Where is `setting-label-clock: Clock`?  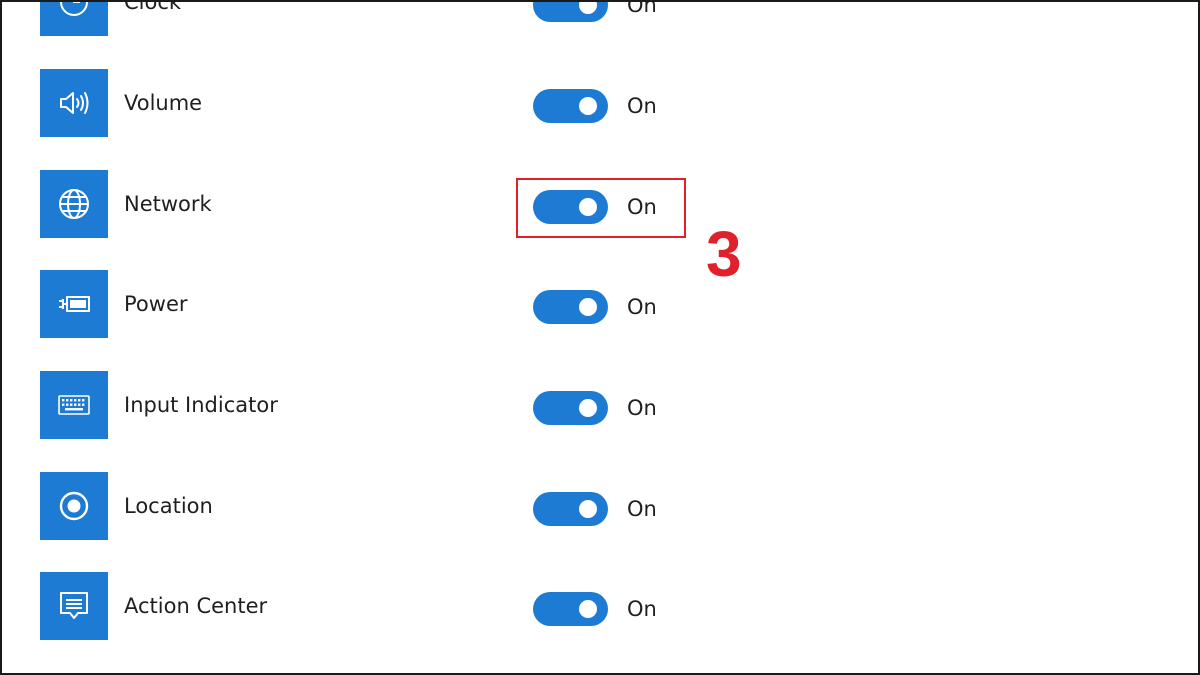
setting-label-clock: Clock is located at coordinates (153, 7).